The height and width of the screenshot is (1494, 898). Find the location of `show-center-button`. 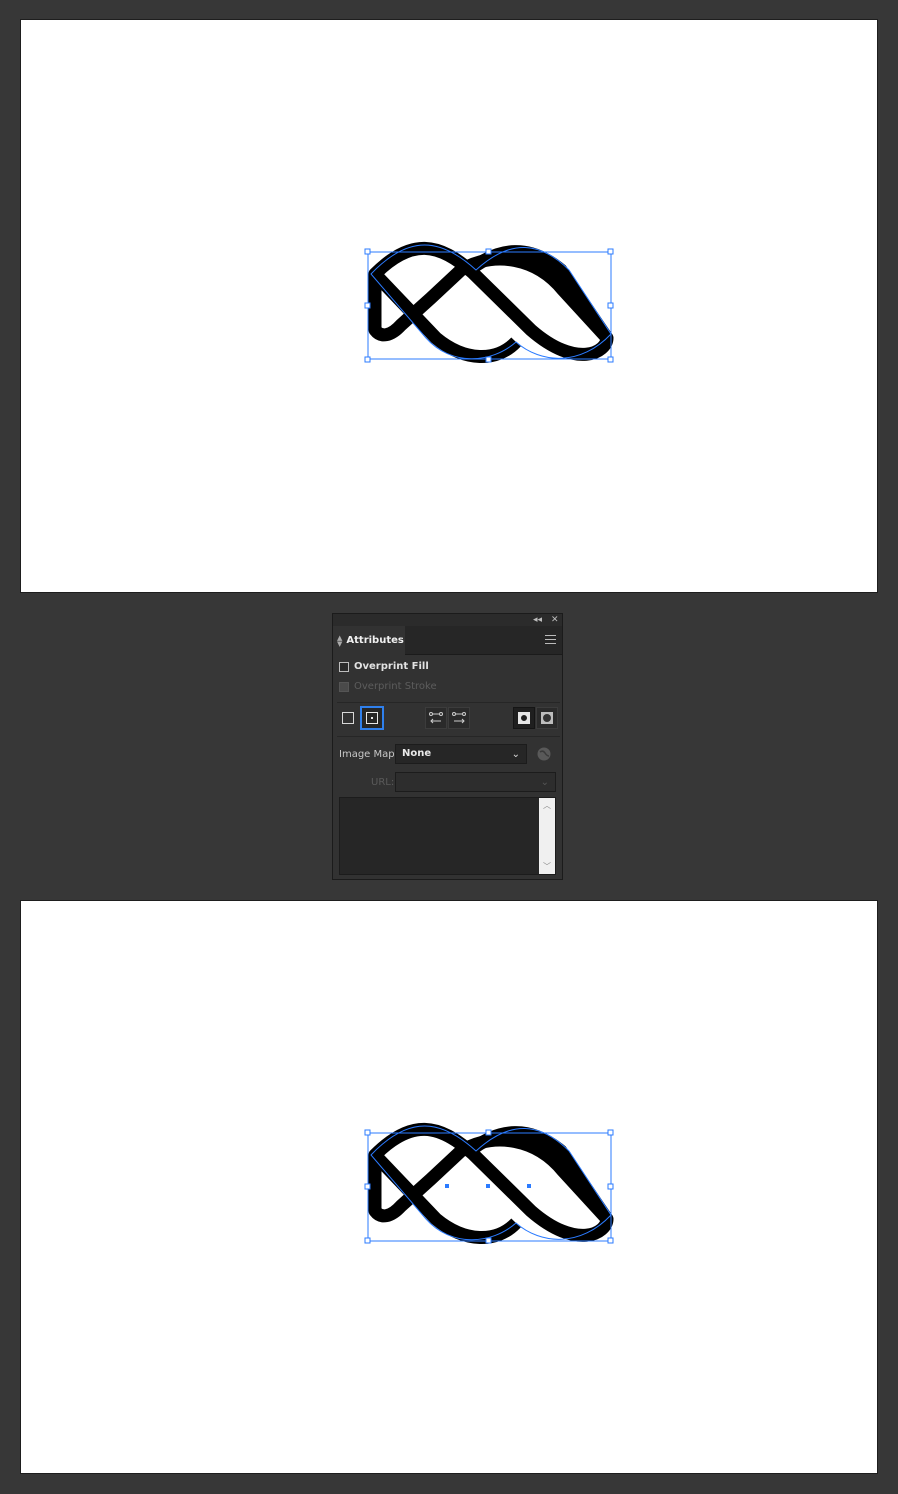

show-center-button is located at coordinates (372, 718).